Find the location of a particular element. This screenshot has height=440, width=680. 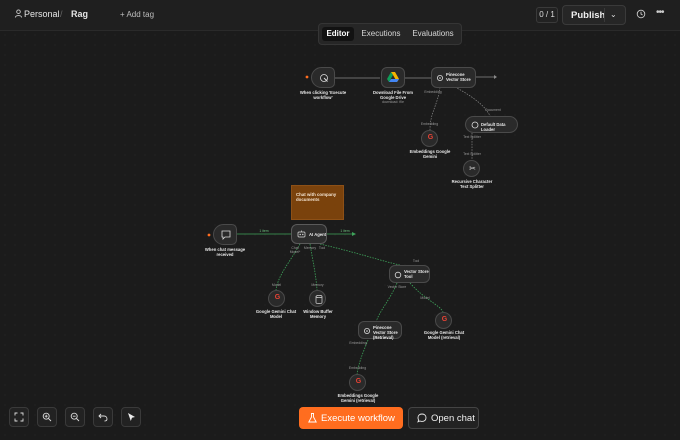

port-embedding: Embedding is located at coordinates (429, 124).